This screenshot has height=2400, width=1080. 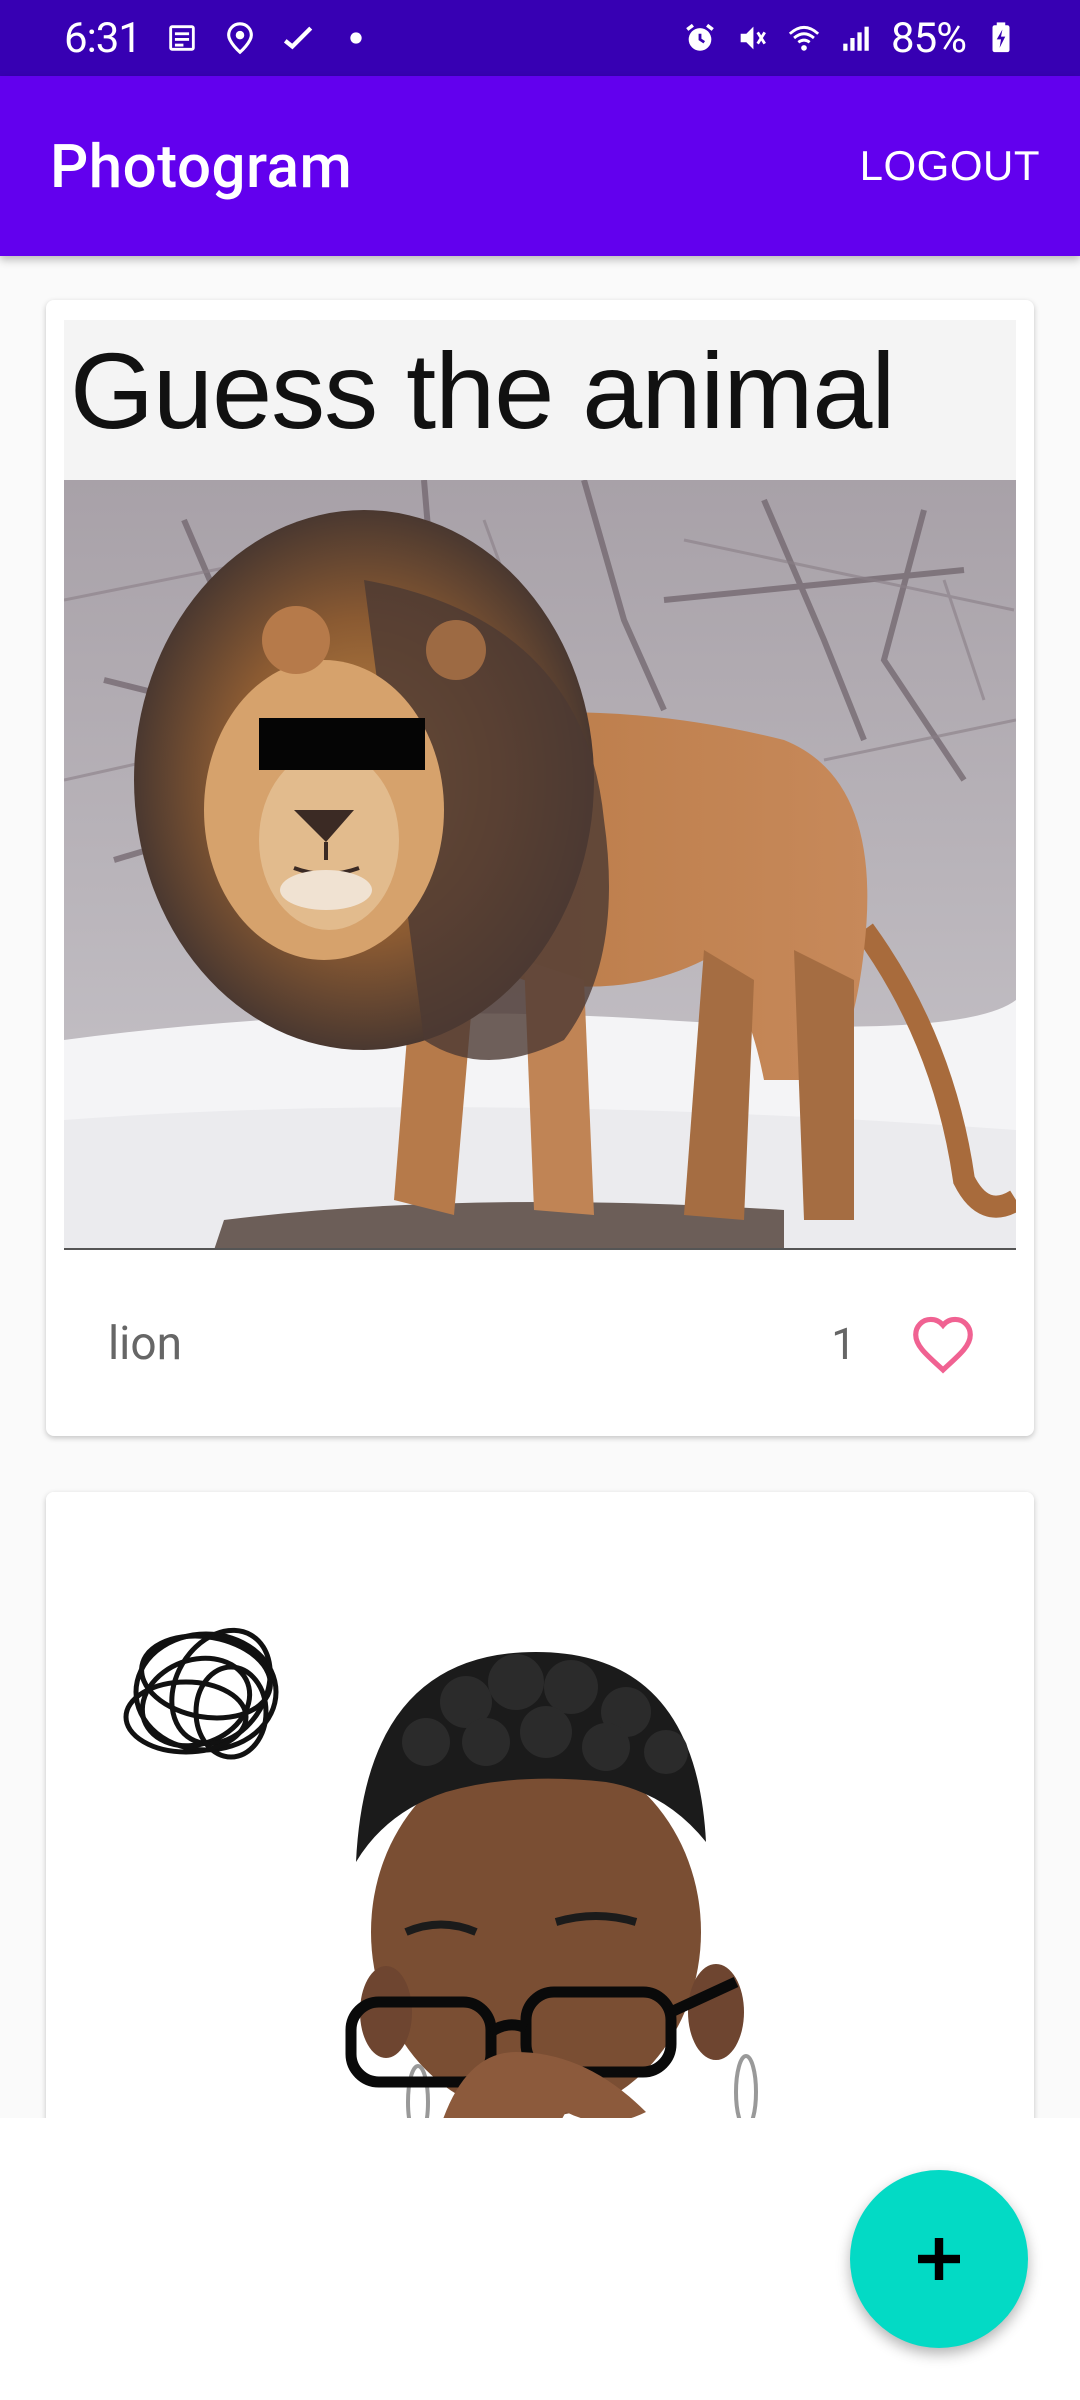 I want to click on post-footer: lion 1, so click(x=540, y=1344).